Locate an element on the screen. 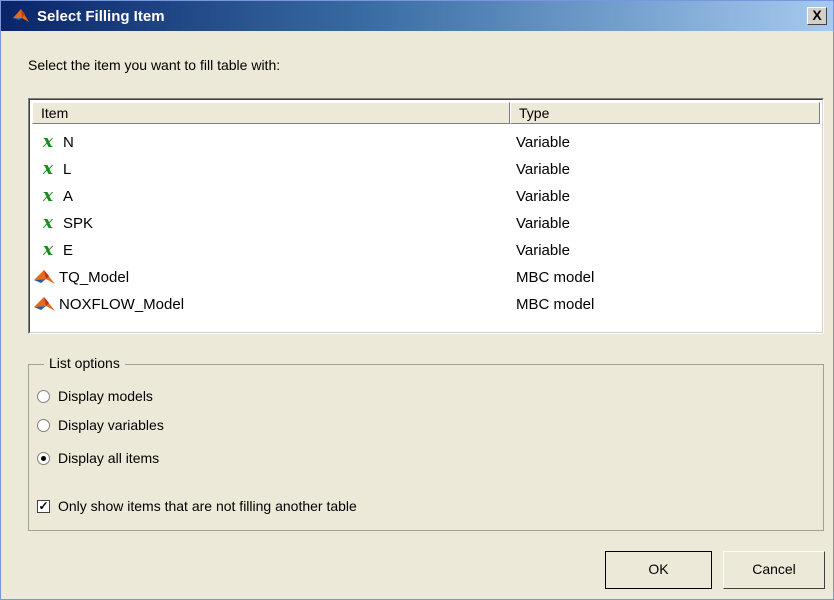  radio-button-selected is located at coordinates (43, 458).